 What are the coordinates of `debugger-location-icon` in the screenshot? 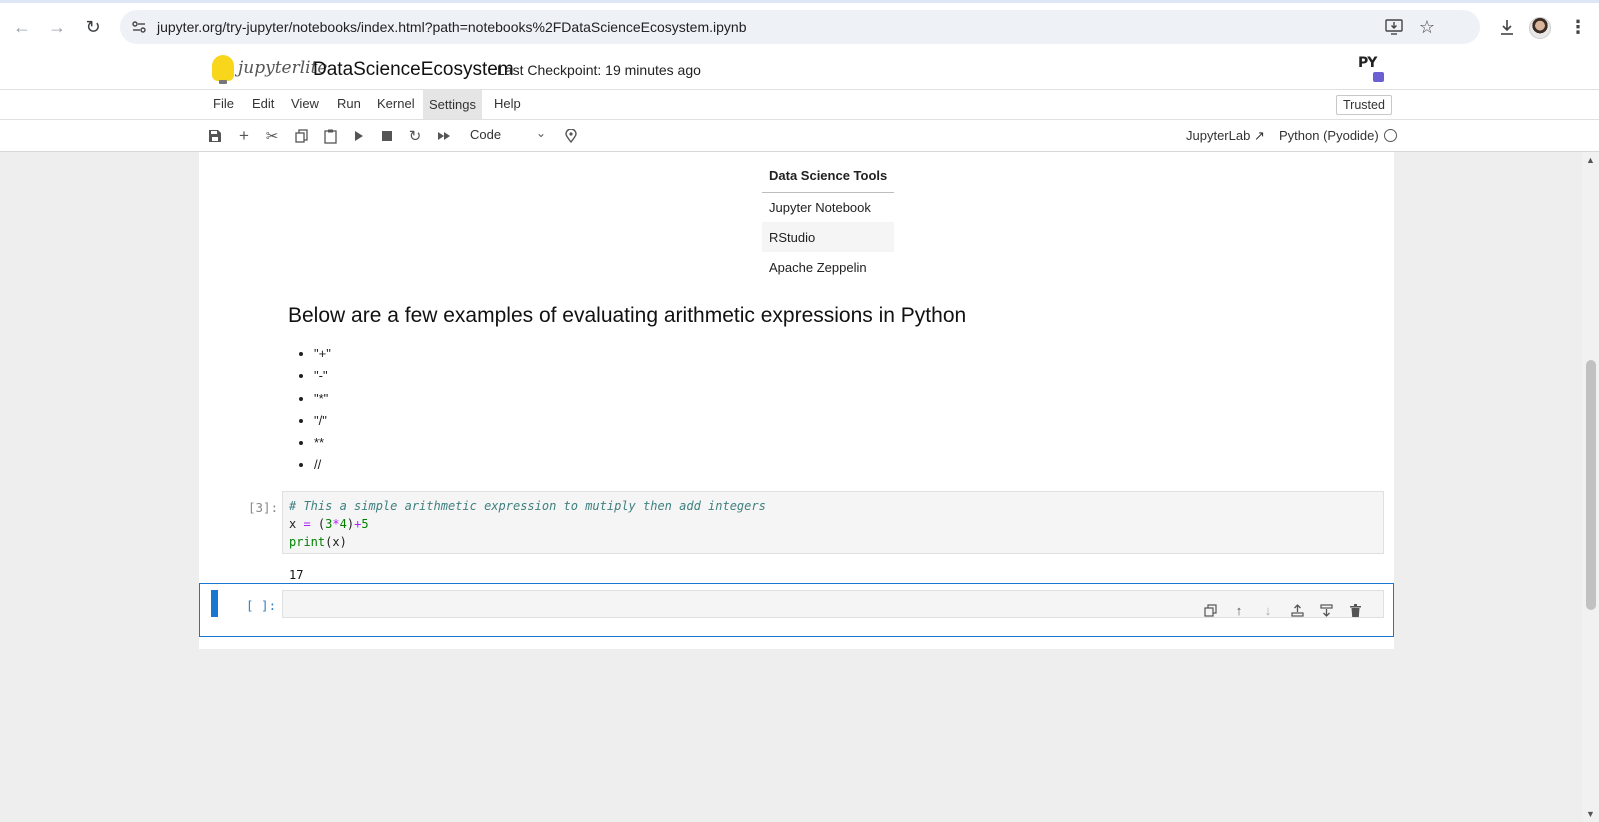 It's located at (571, 136).